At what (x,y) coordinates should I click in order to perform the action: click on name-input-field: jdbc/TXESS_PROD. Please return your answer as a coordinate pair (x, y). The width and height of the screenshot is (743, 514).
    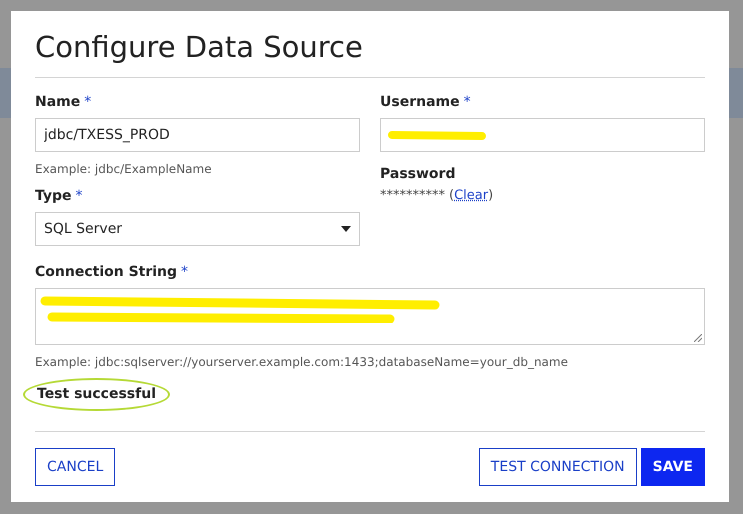
    Looking at the image, I should click on (197, 135).